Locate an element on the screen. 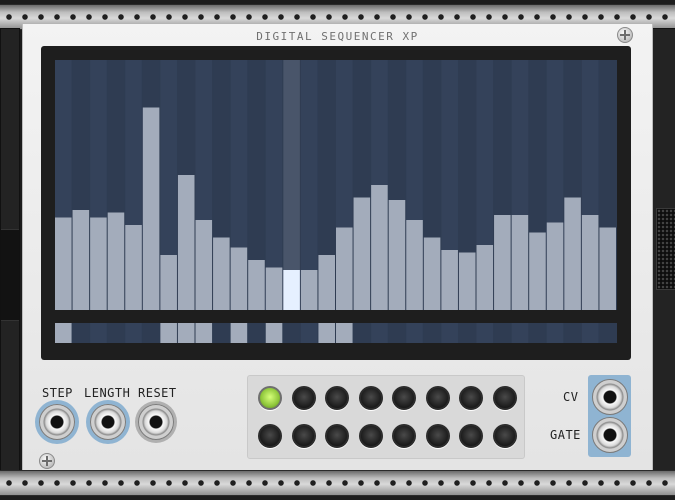  ribbon-connector is located at coordinates (665, 249).